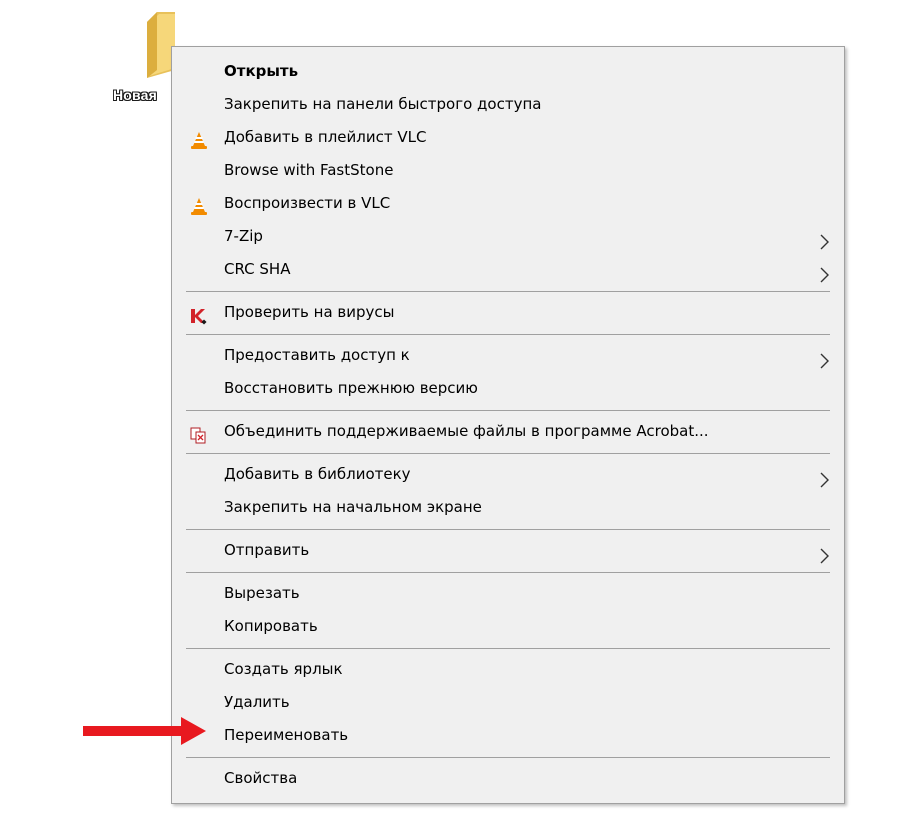 The width and height of the screenshot is (913, 817). I want to click on menu-item-cut: Вырезать, so click(508, 593).